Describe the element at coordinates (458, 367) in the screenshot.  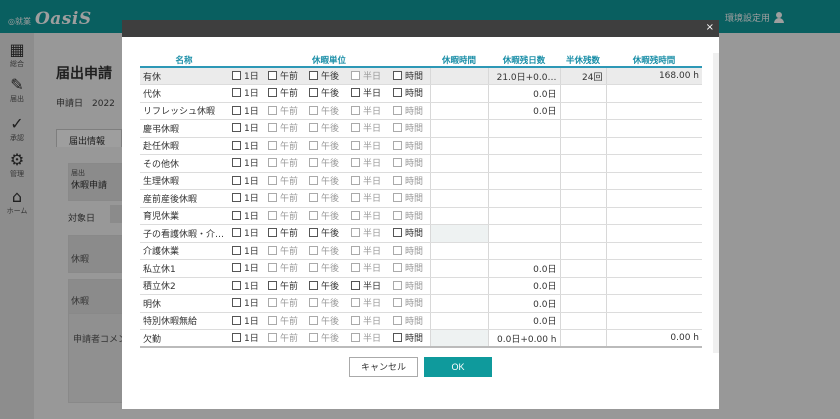
I see `ok-button: OK` at that location.